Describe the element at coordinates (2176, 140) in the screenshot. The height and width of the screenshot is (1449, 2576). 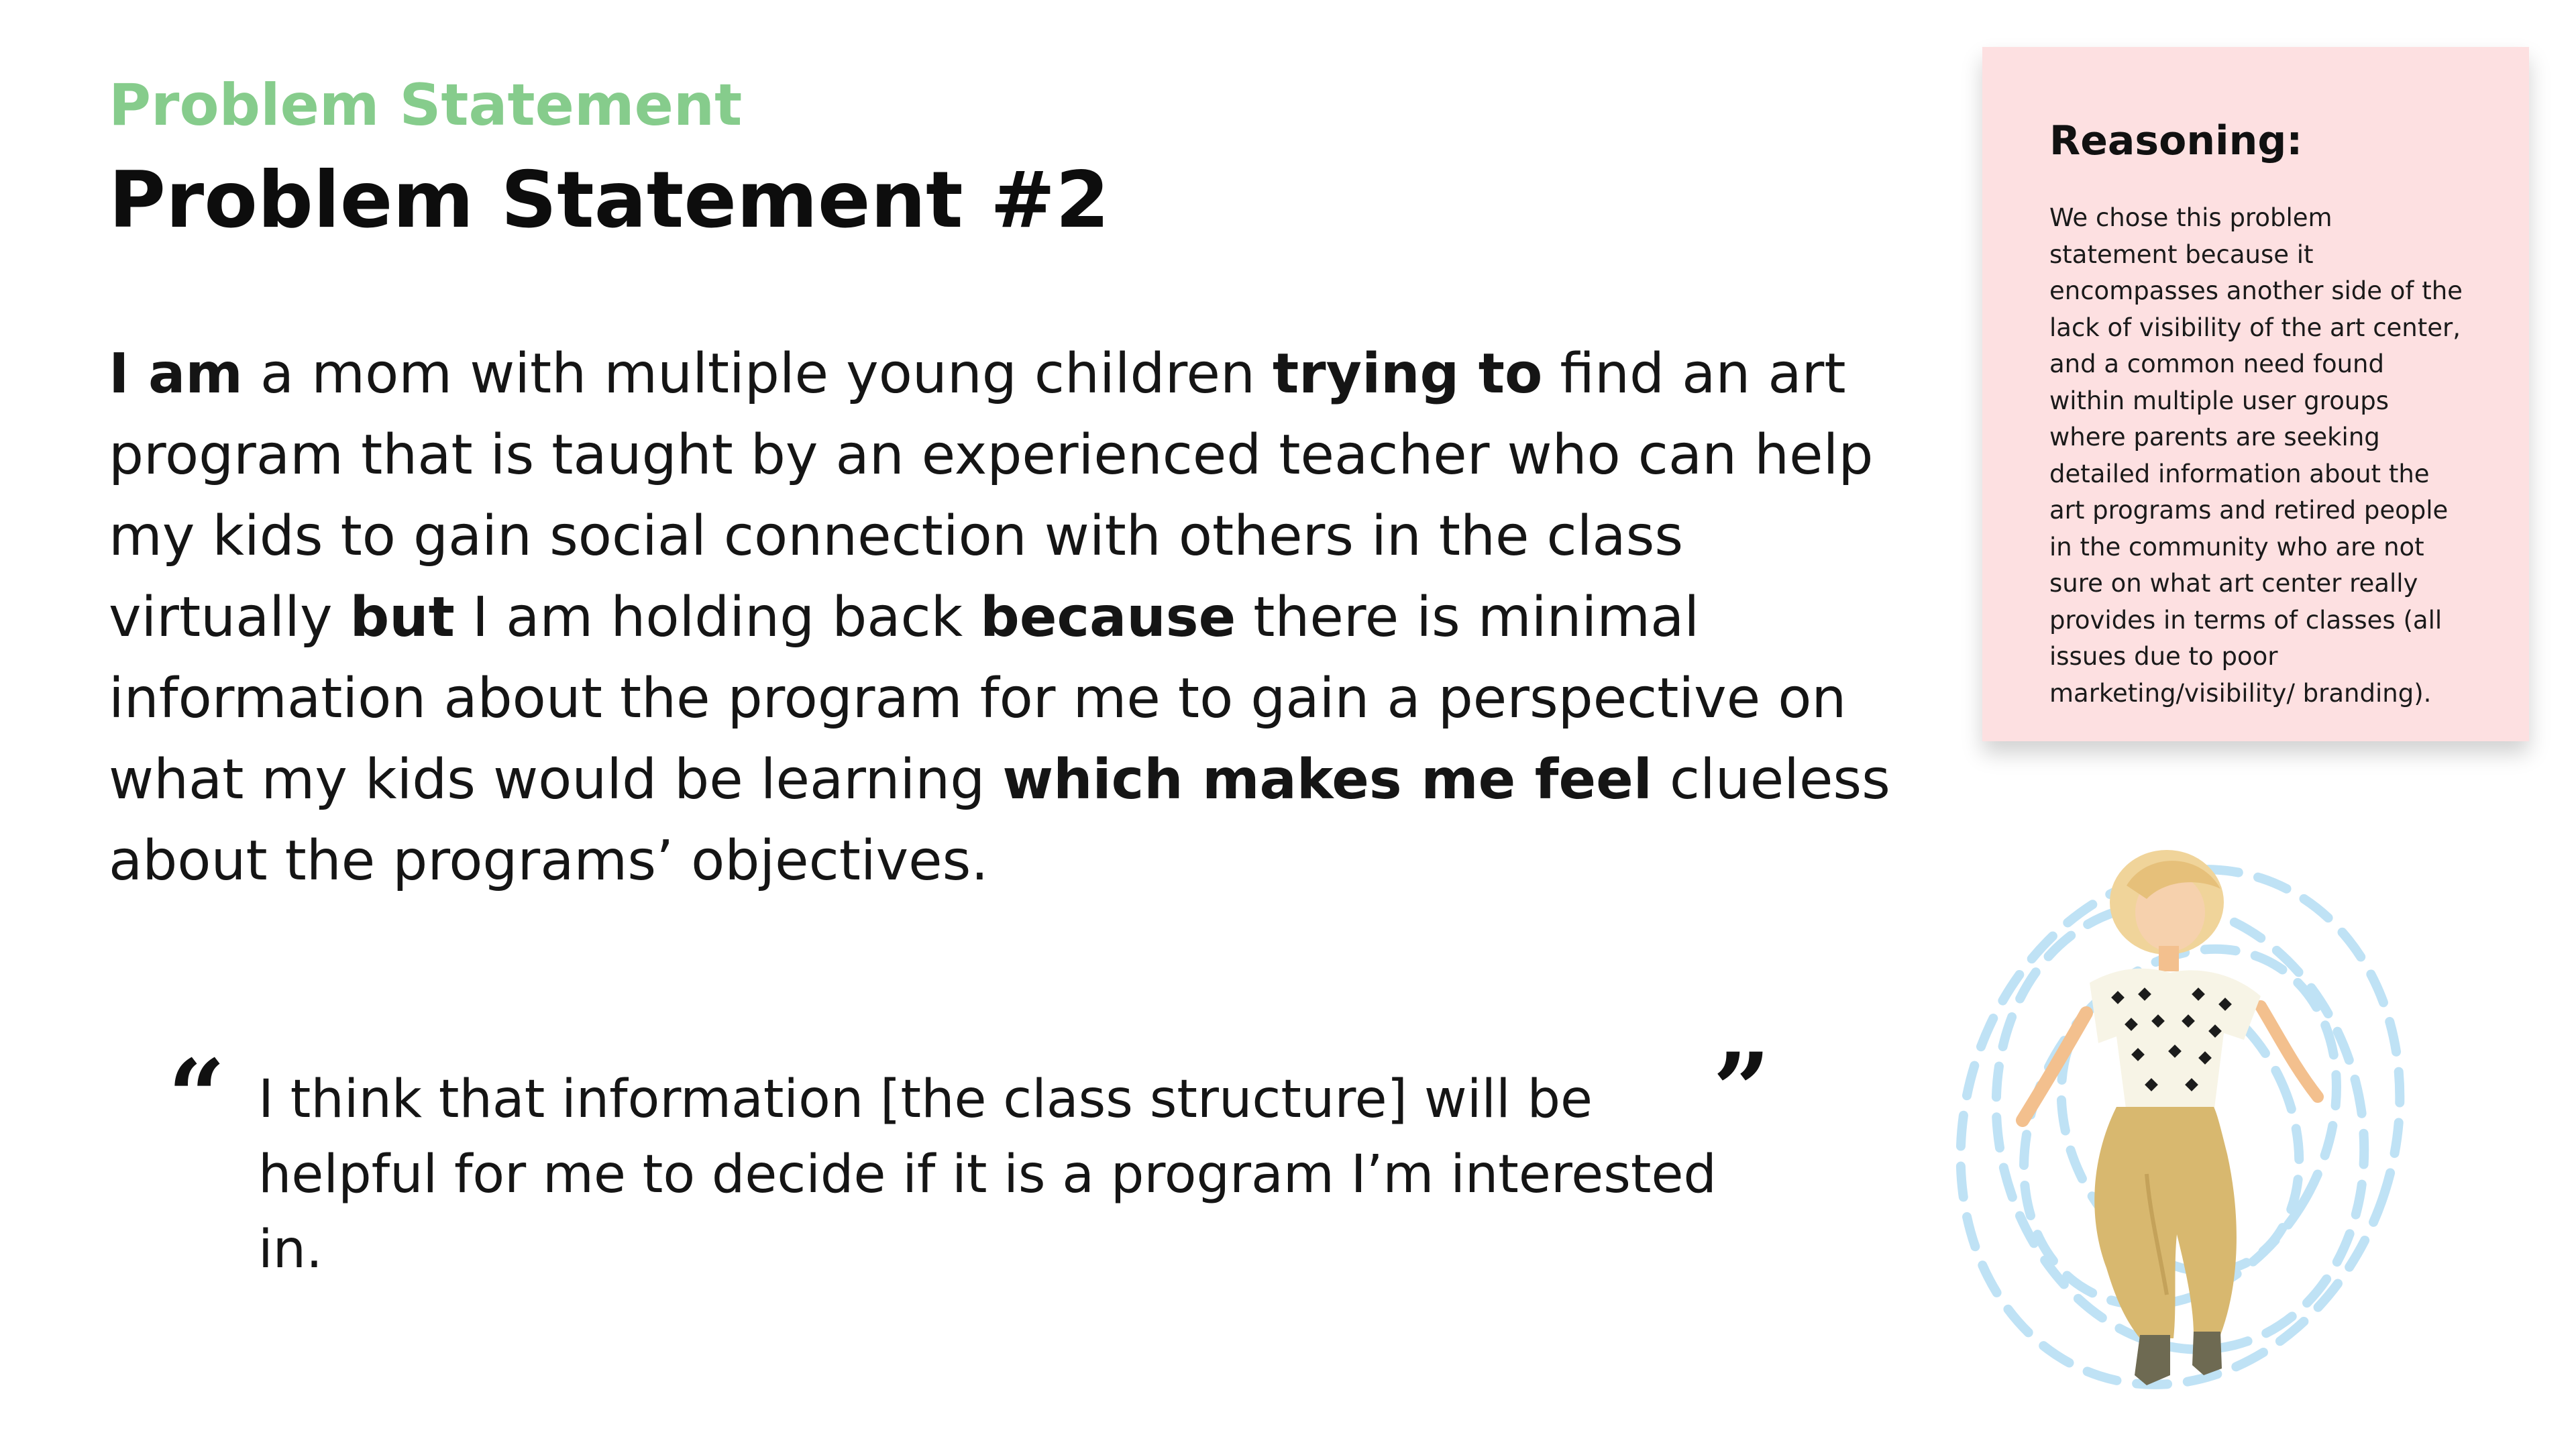
I see `reasoning-heading: Reasoning:` at that location.